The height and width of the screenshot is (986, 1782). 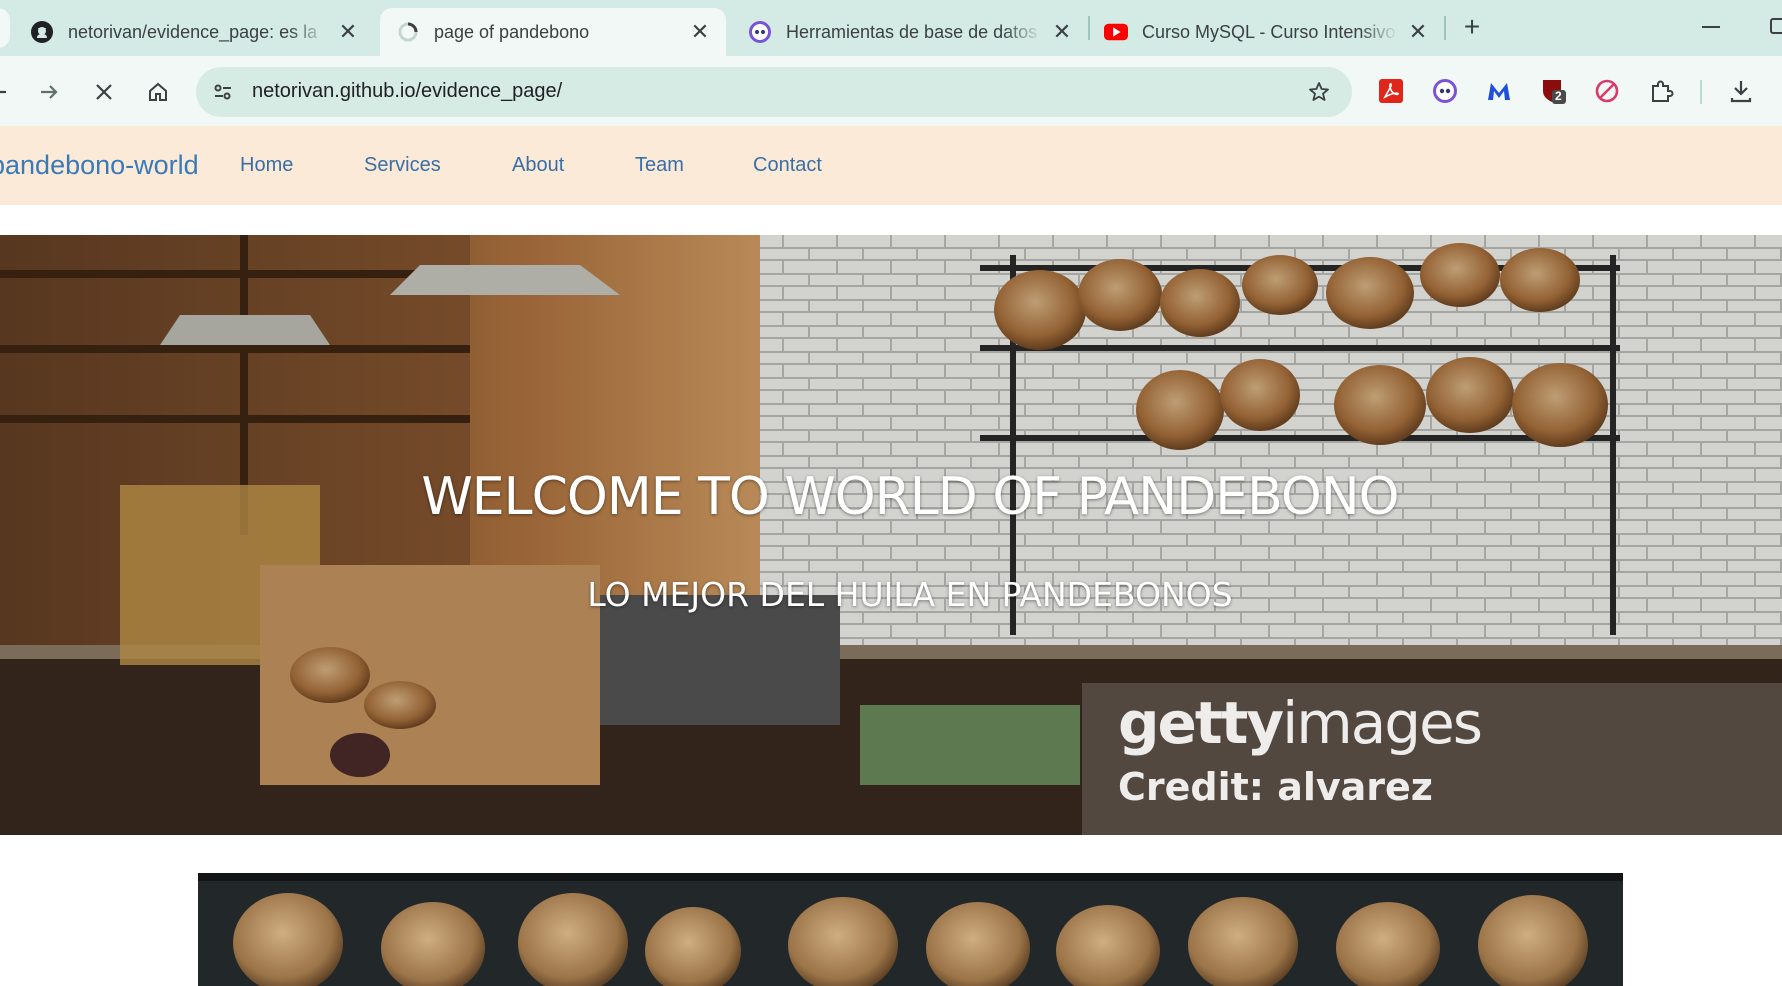 I want to click on address-bar: netorivan.github.io/evidence_page/, so click(x=774, y=92).